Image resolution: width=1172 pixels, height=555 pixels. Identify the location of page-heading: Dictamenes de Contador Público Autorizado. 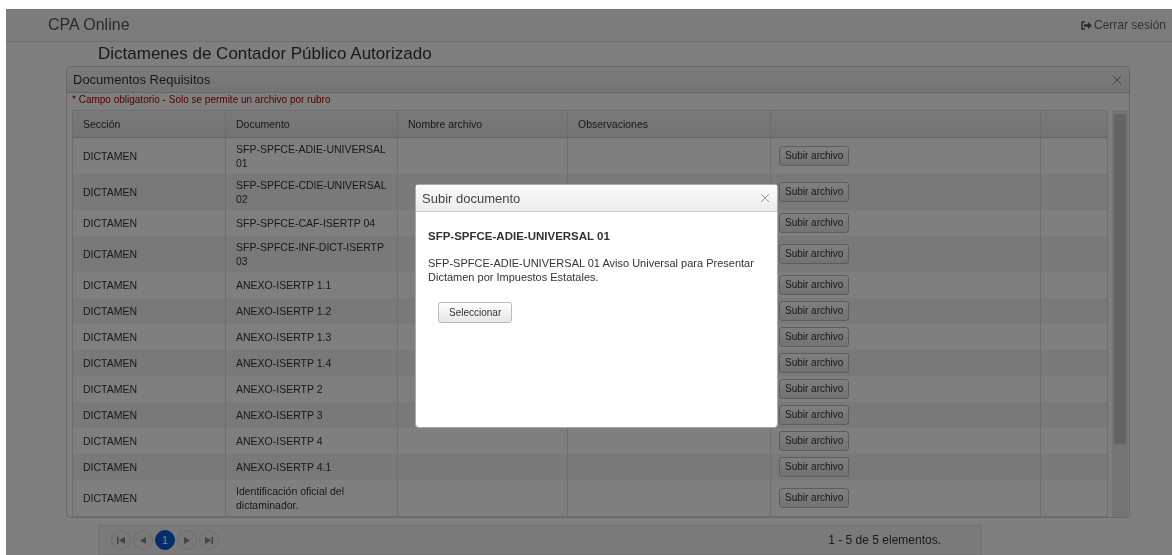
(265, 54).